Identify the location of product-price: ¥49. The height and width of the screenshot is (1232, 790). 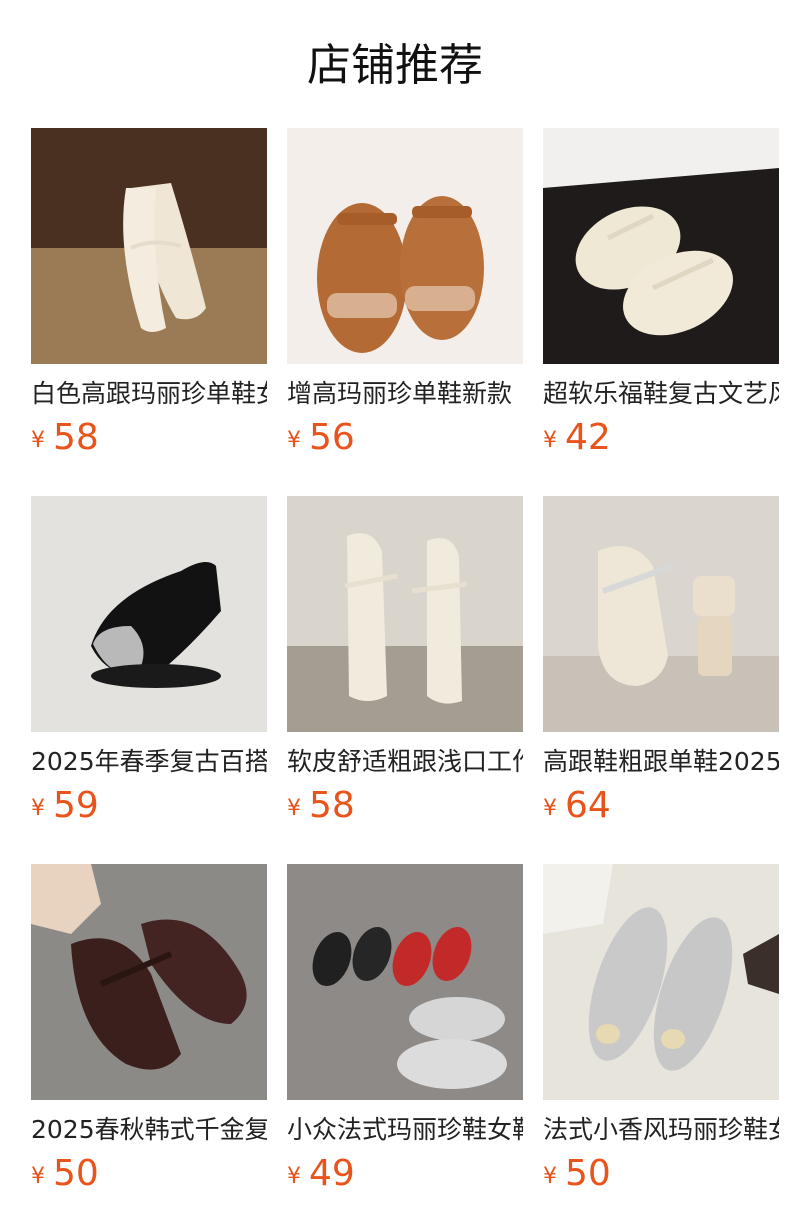
(405, 1174).